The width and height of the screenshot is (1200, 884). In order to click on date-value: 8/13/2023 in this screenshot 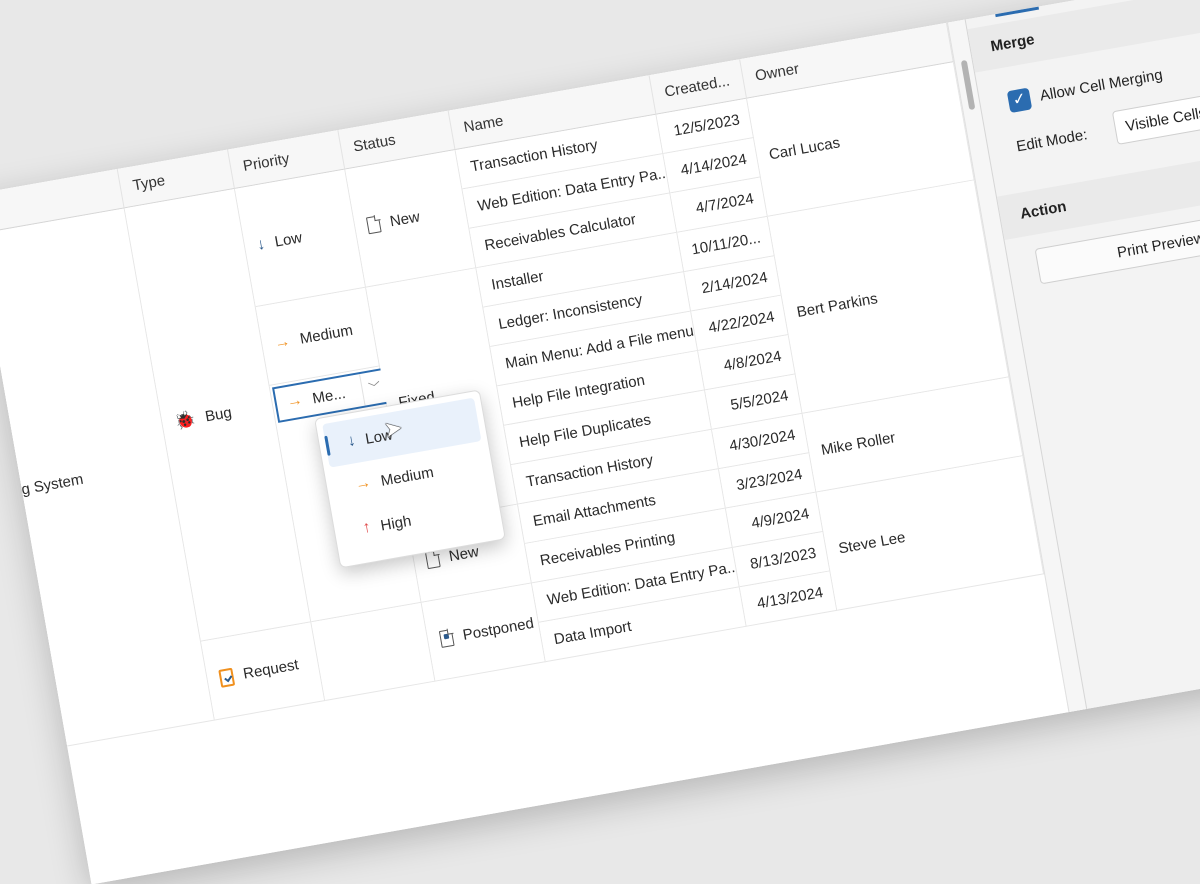, I will do `click(783, 558)`.